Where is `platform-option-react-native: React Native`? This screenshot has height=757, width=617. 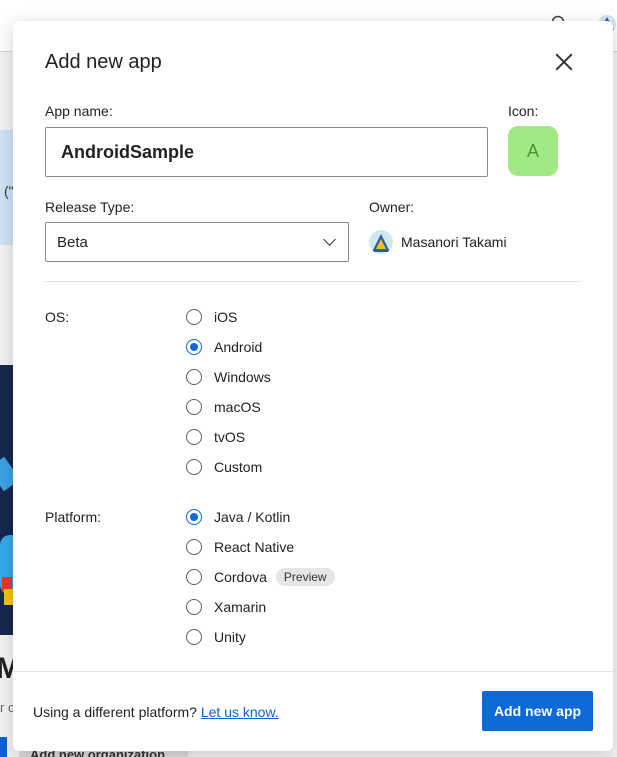 platform-option-react-native: React Native is located at coordinates (240, 547).